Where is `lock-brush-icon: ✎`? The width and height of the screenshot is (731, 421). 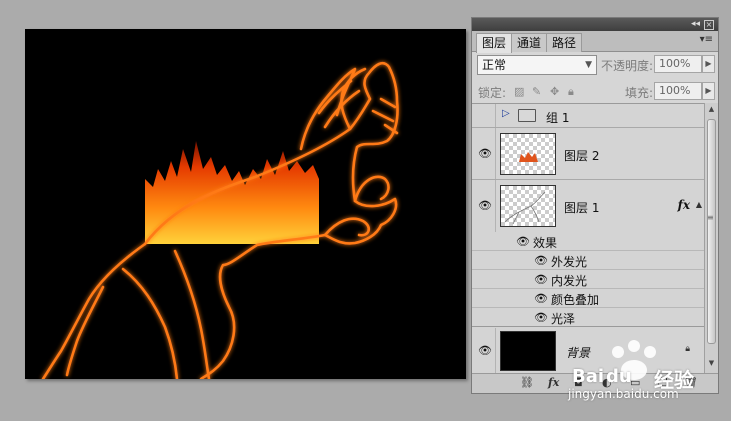
lock-brush-icon: ✎ is located at coordinates (536, 91).